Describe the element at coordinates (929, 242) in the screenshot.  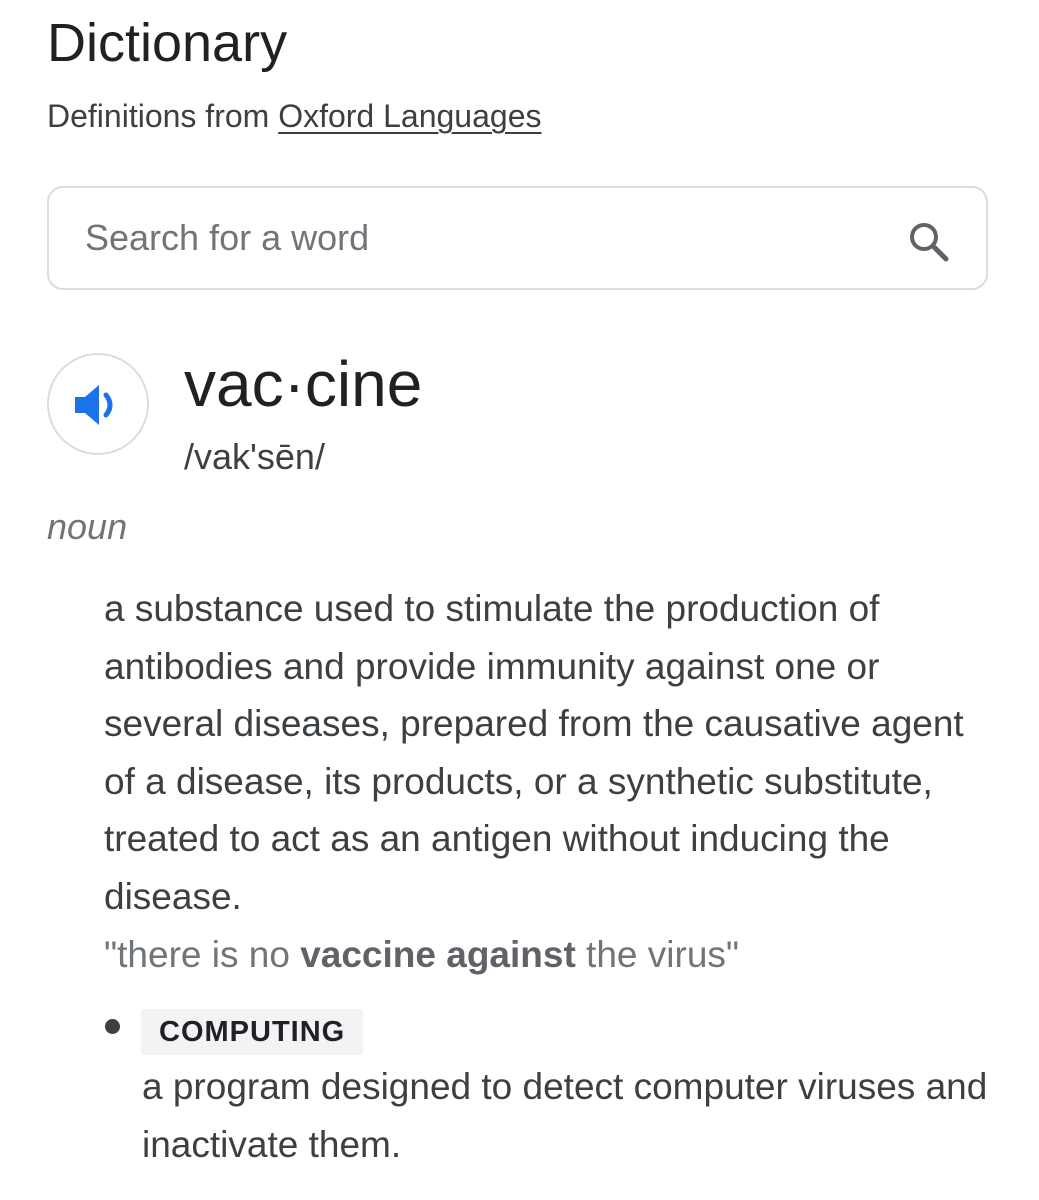
I see `search-icon` at that location.